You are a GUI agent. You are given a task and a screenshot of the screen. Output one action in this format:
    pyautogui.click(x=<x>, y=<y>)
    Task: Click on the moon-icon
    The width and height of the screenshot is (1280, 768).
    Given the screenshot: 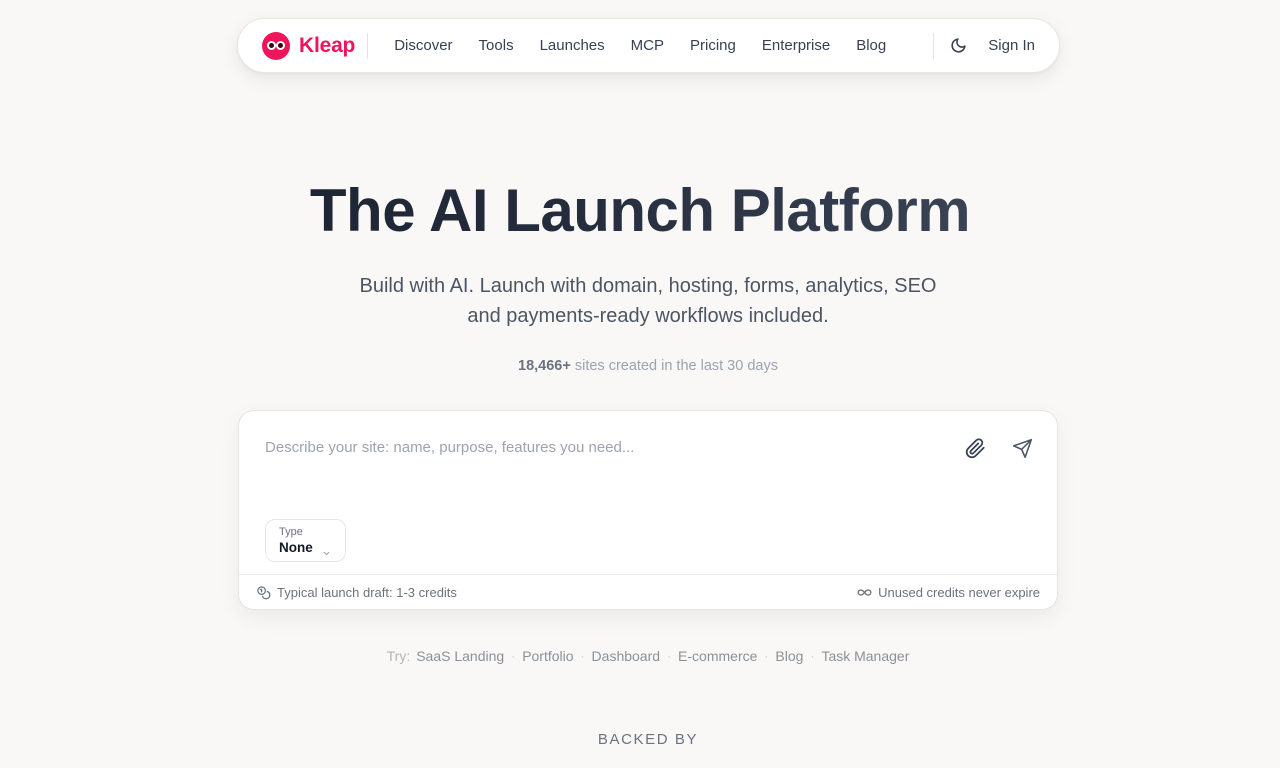 What is the action you would take?
    pyautogui.click(x=958, y=46)
    